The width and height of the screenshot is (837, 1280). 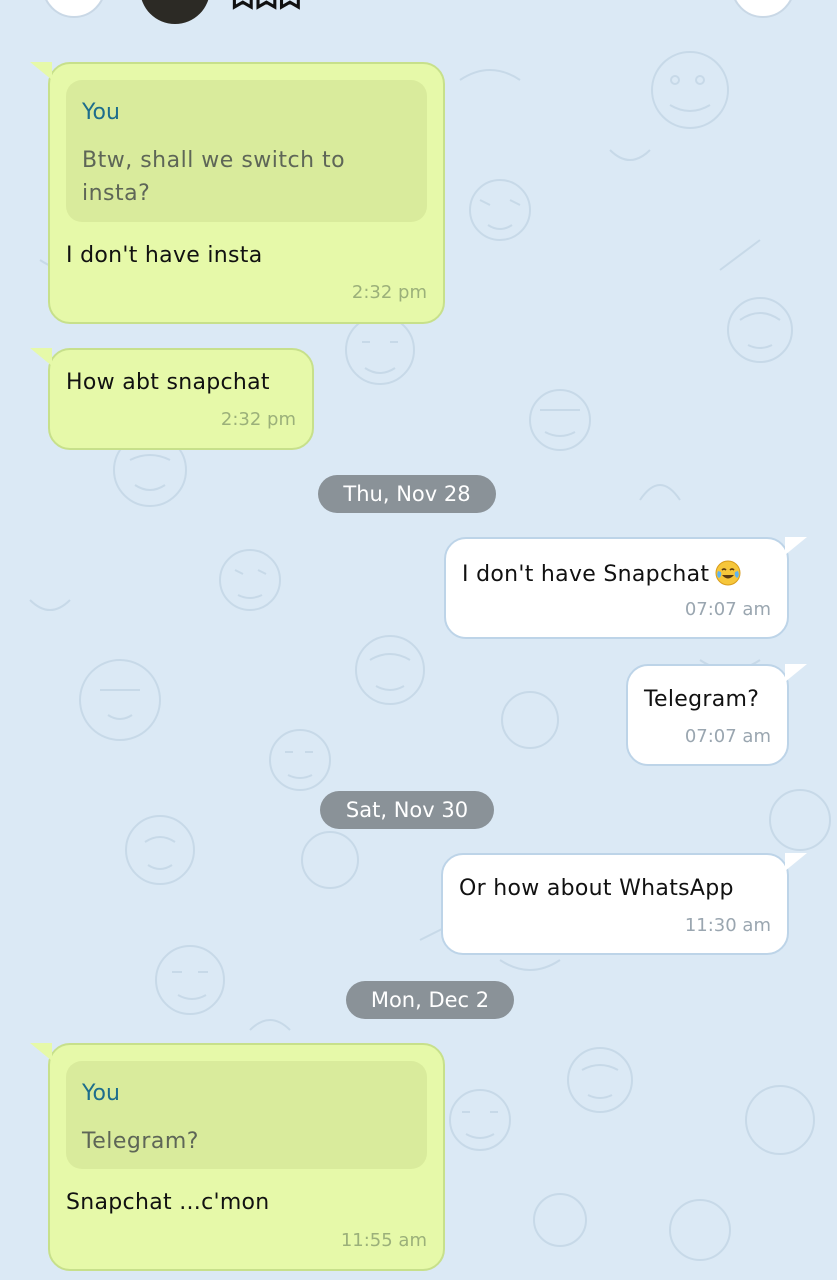 What do you see at coordinates (624, 904) in the screenshot?
I see `message-bubble-outgoing: Or how about WhatsApp 11:30 am` at bounding box center [624, 904].